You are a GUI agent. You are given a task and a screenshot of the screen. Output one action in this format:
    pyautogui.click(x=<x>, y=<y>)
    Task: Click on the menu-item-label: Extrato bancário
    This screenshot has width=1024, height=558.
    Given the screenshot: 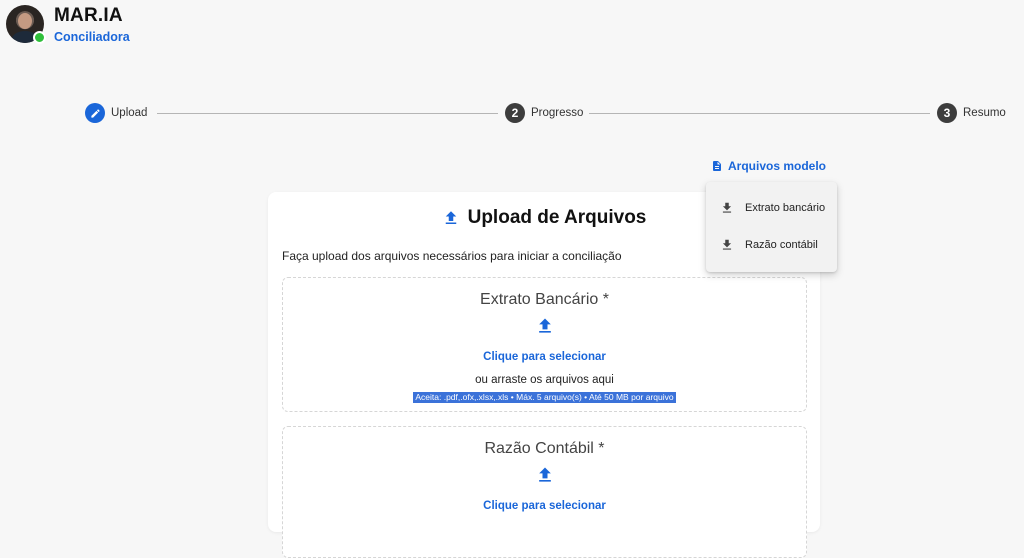 What is the action you would take?
    pyautogui.click(x=785, y=208)
    